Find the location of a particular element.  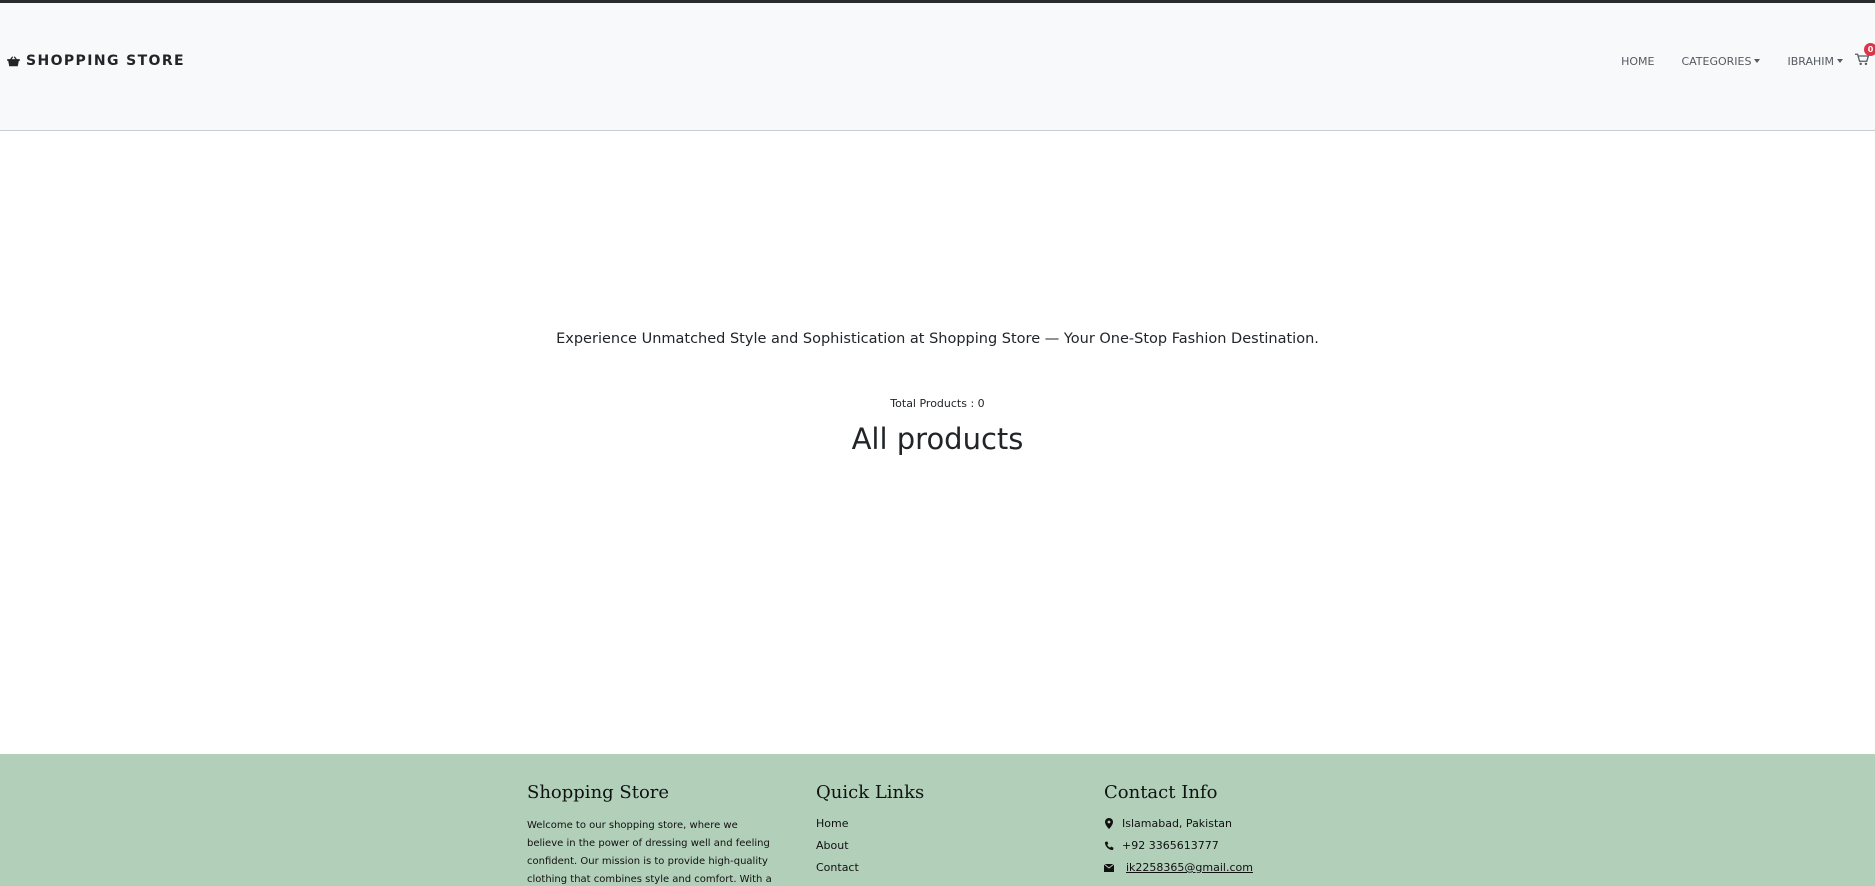

contact-email-link: ik2258365@gmail.com is located at coordinates (1189, 867).